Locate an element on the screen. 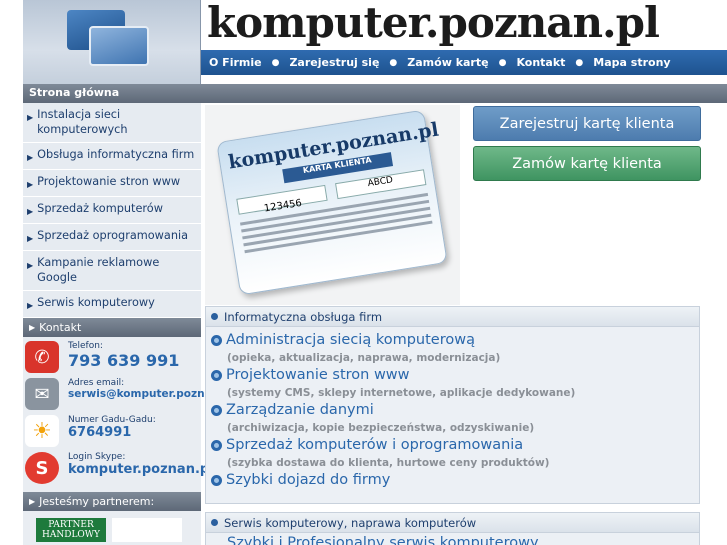 The height and width of the screenshot is (545, 727). sidebar-item-label: Sprzedaż komputerów is located at coordinates (100, 208).